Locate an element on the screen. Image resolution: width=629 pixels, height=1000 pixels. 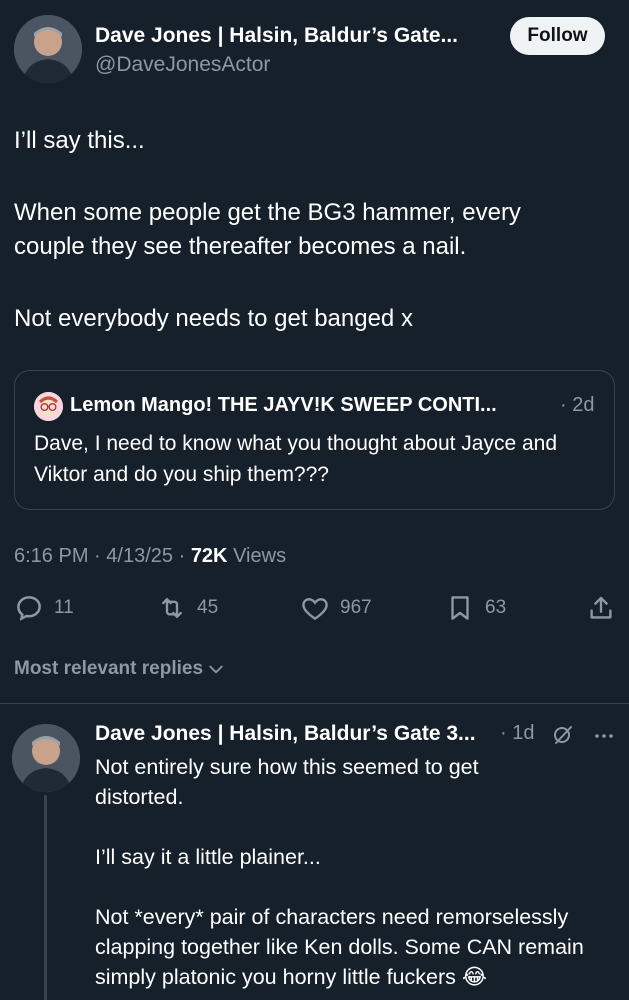
share-button is located at coordinates (601, 608).